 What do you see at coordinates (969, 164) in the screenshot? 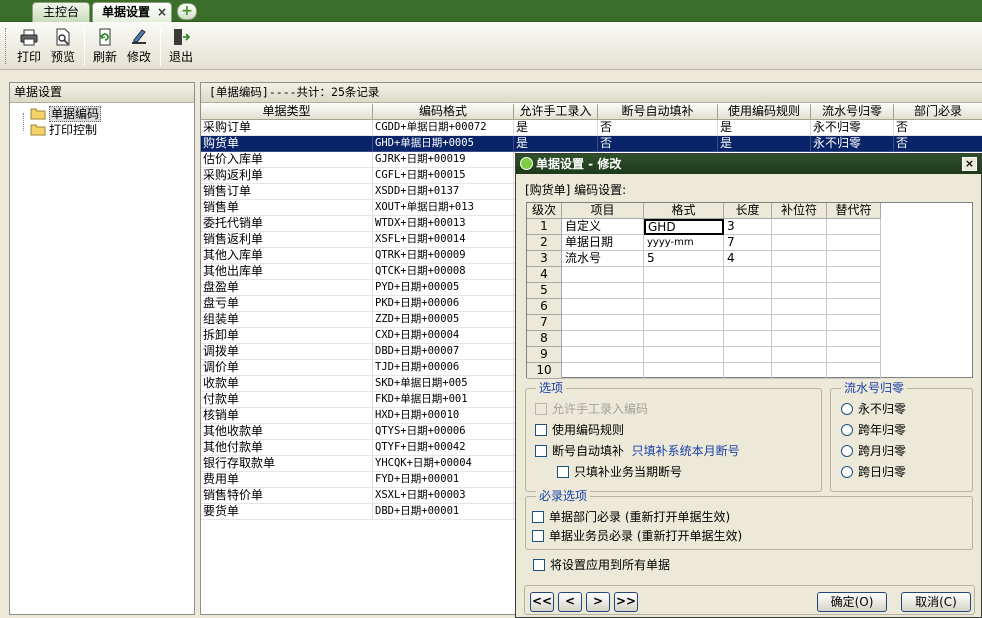
I see `dialog-close-icon: ×` at bounding box center [969, 164].